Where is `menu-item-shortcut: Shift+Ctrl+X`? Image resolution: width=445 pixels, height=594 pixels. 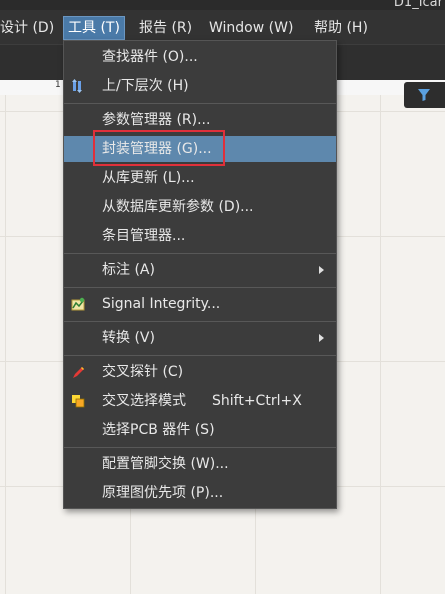 menu-item-shortcut: Shift+Ctrl+X is located at coordinates (257, 401).